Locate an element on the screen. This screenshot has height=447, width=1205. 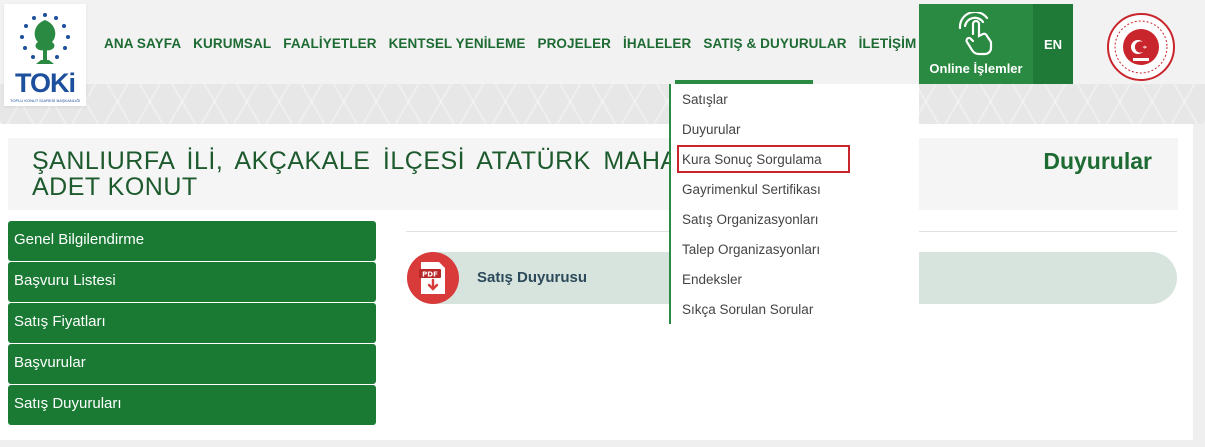
sidebar-item-basvurular: Başvurular is located at coordinates (192, 364).